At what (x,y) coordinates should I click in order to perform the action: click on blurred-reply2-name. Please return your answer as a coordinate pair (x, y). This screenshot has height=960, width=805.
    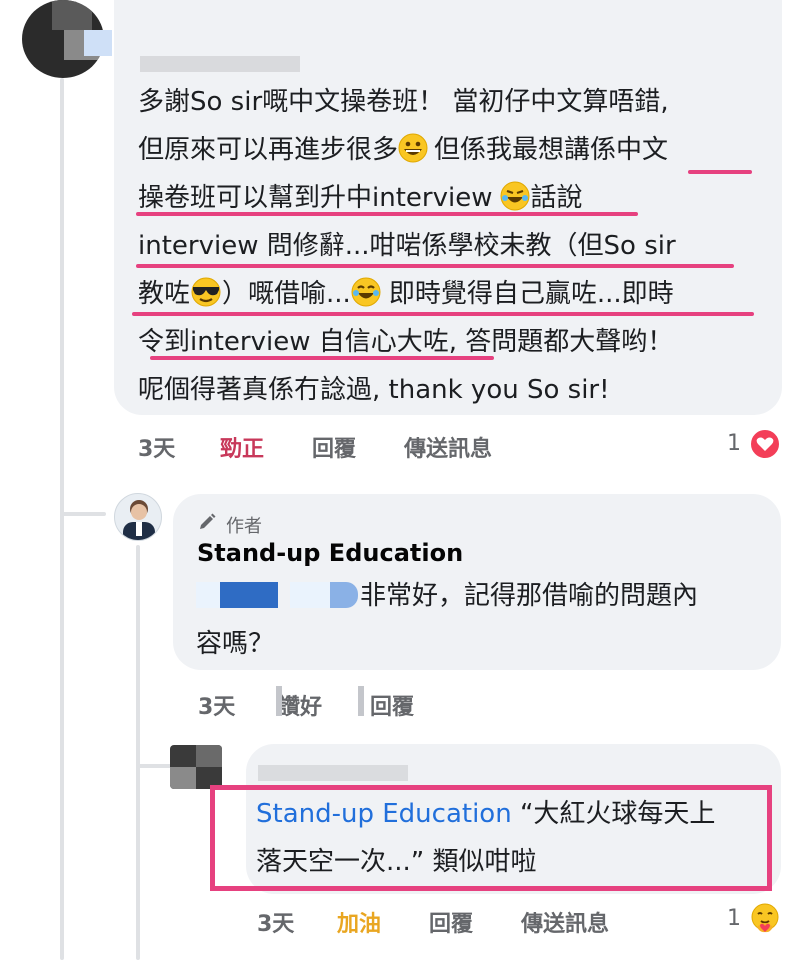
    Looking at the image, I should click on (333, 773).